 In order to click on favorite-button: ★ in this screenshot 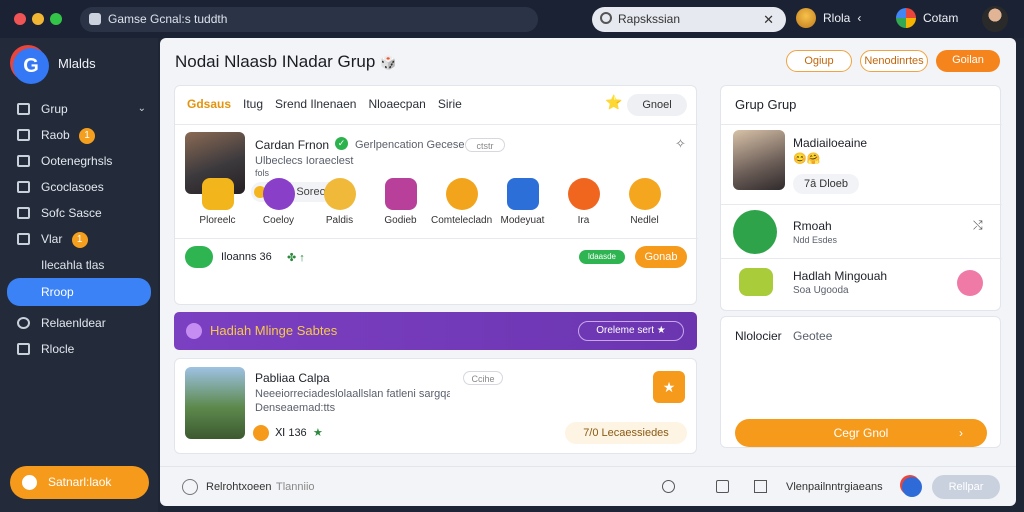, I will do `click(669, 387)`.